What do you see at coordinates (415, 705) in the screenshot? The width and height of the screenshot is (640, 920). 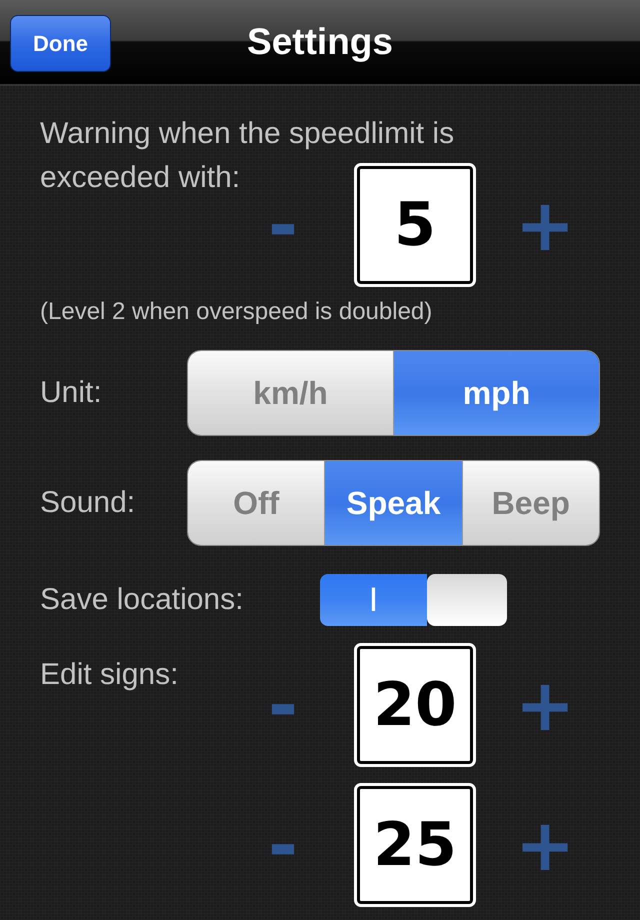 I see `speed-limit-sign: 20` at bounding box center [415, 705].